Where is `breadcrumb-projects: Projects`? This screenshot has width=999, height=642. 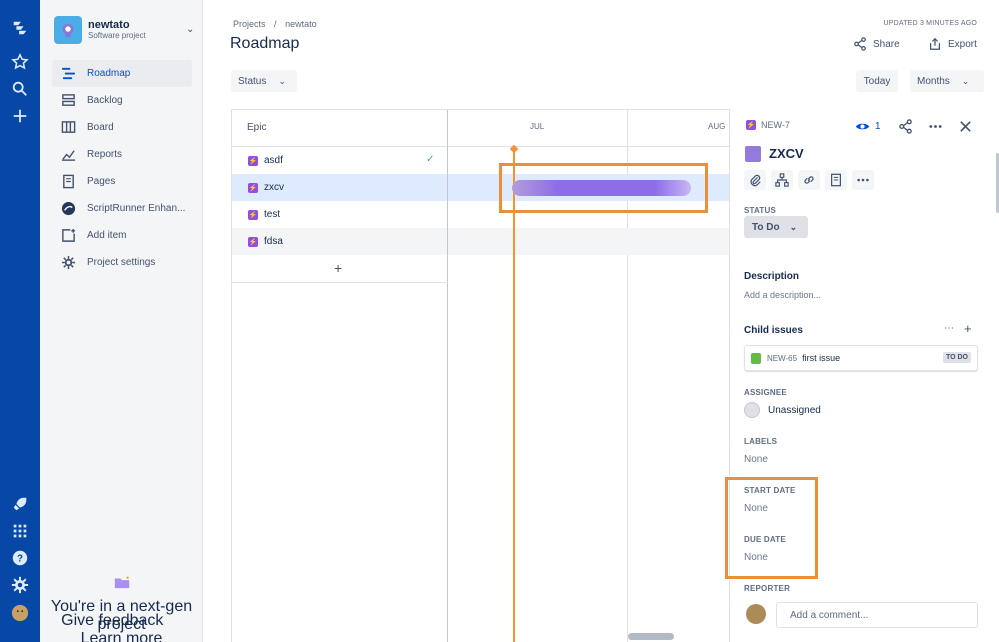 breadcrumb-projects: Projects is located at coordinates (249, 24).